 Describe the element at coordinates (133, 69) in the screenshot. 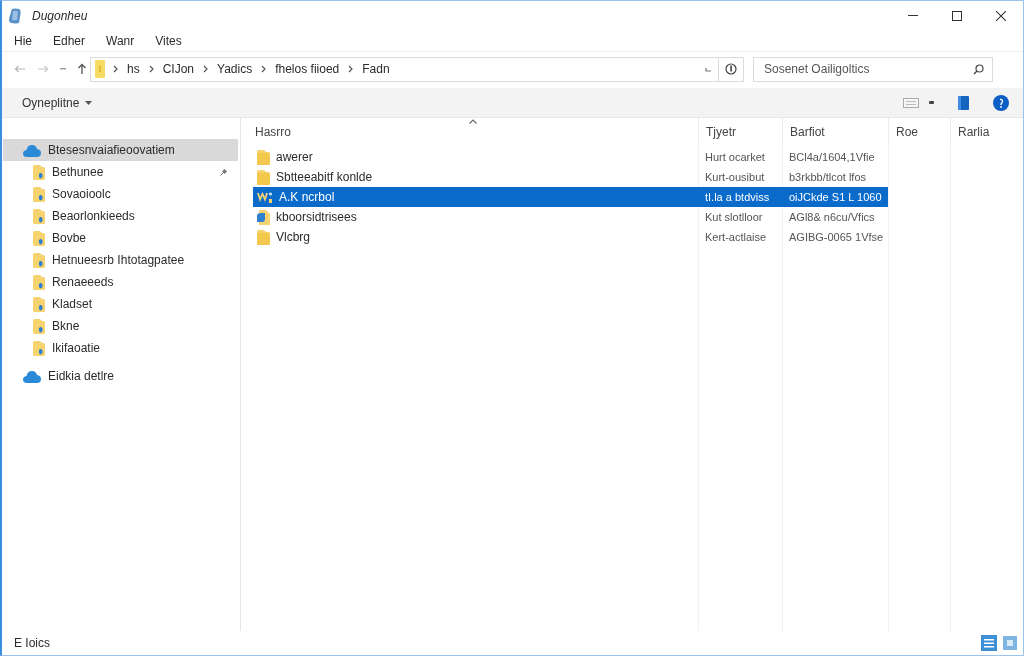

I see `breadcrumb-item: hs` at that location.